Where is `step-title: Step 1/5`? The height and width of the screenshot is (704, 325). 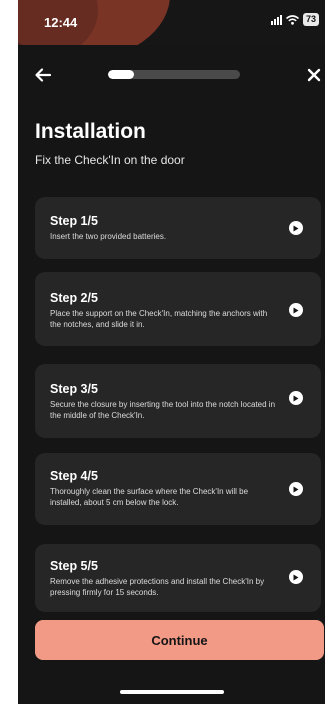 step-title: Step 1/5 is located at coordinates (74, 221).